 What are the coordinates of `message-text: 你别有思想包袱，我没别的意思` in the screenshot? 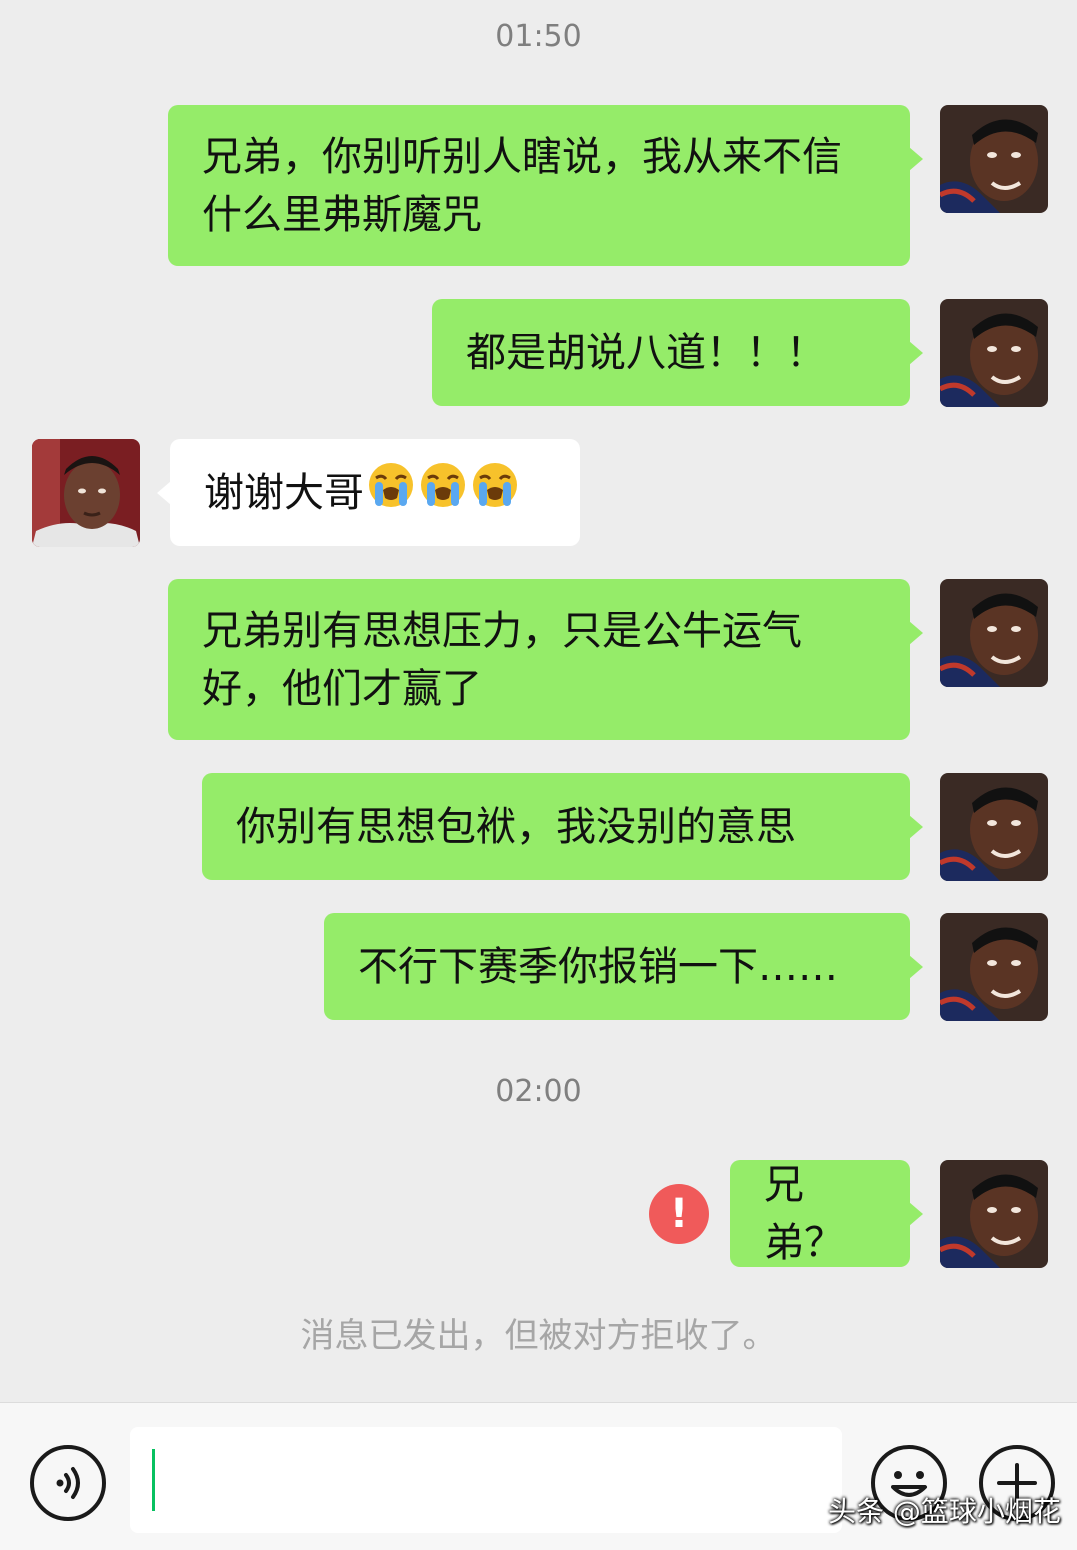 It's located at (516, 826).